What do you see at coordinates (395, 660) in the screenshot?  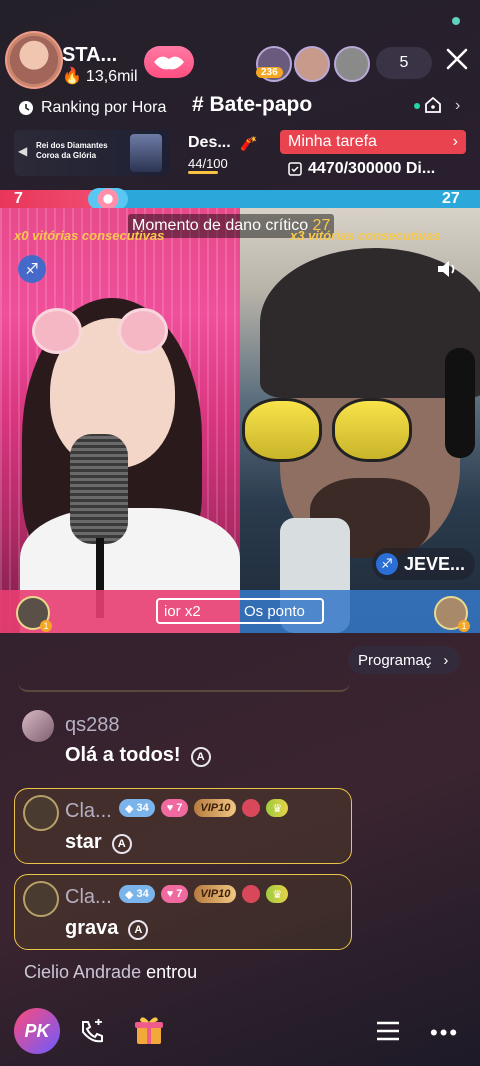 I see `schedule-label: Programaç` at bounding box center [395, 660].